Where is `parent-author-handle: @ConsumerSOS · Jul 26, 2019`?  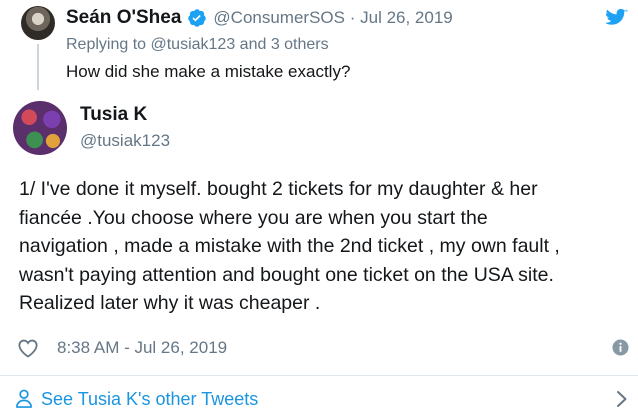 parent-author-handle: @ConsumerSOS · Jul 26, 2019 is located at coordinates (332, 18).